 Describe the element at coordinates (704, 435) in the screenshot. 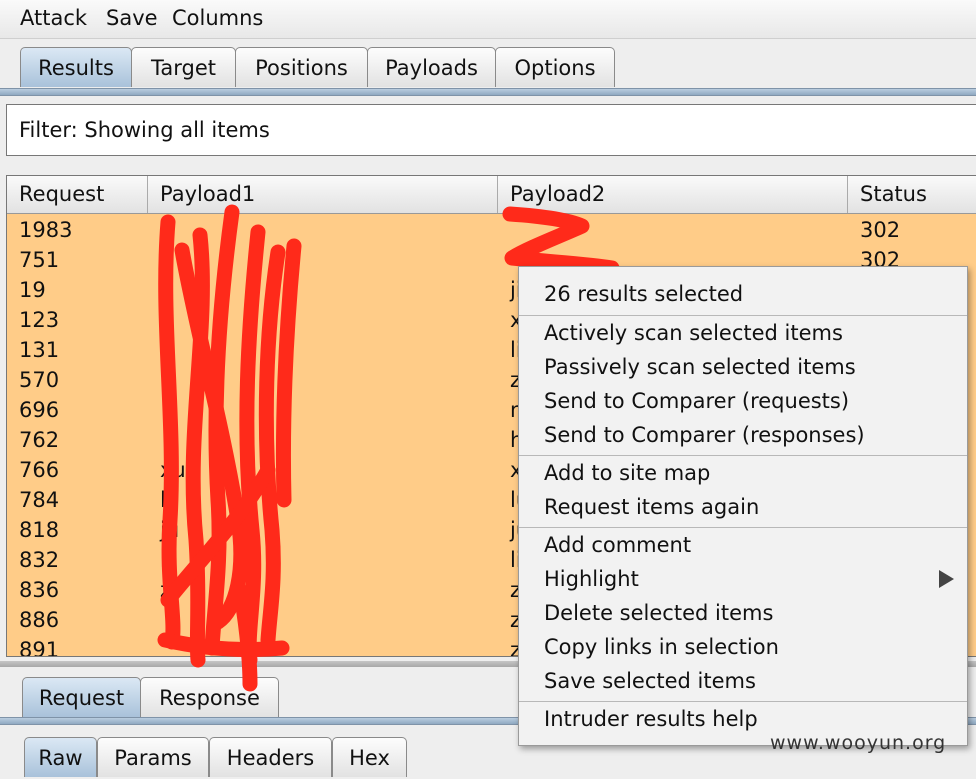

I see `menu-item-compare-responses: Send to Comparer (responses)` at that location.